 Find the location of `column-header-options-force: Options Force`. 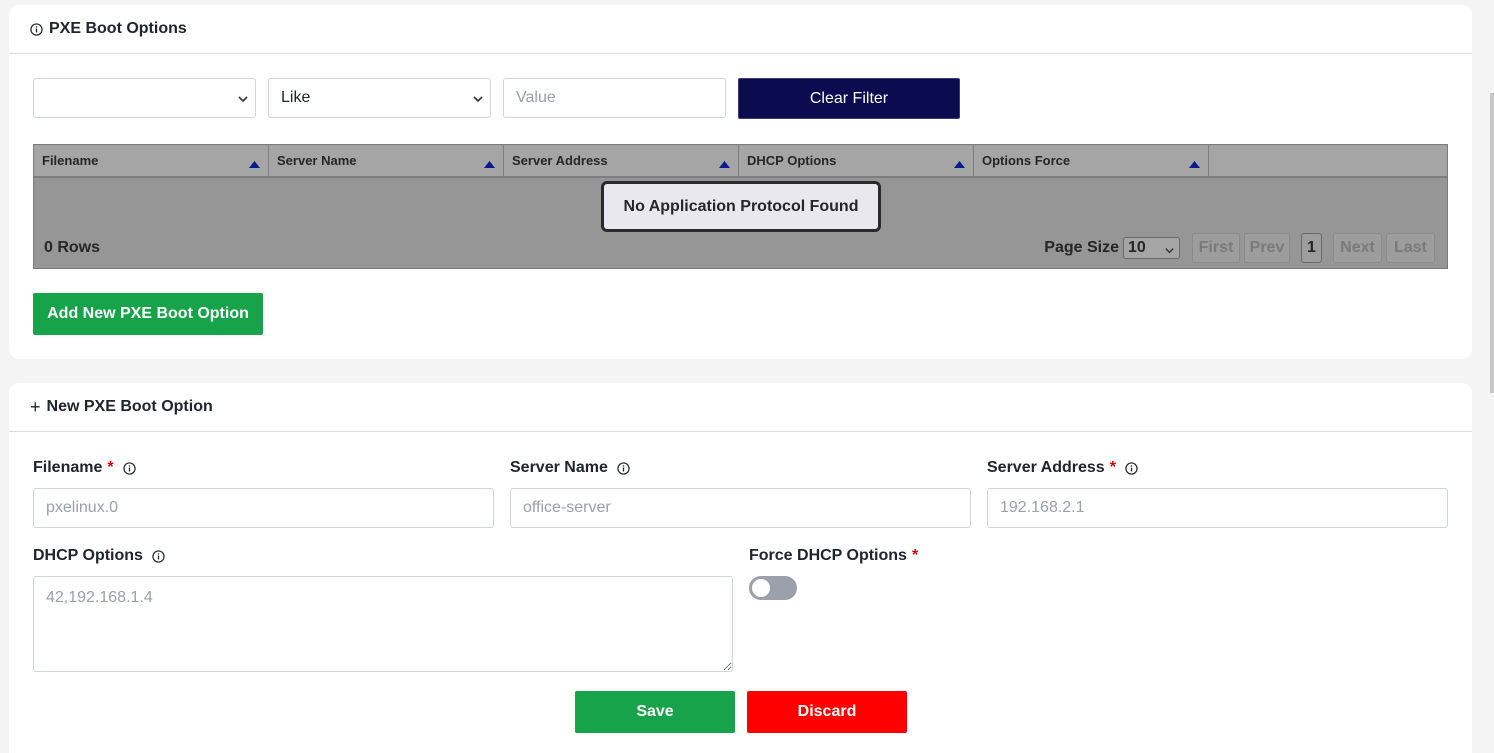

column-header-options-force: Options Force is located at coordinates (1091, 160).